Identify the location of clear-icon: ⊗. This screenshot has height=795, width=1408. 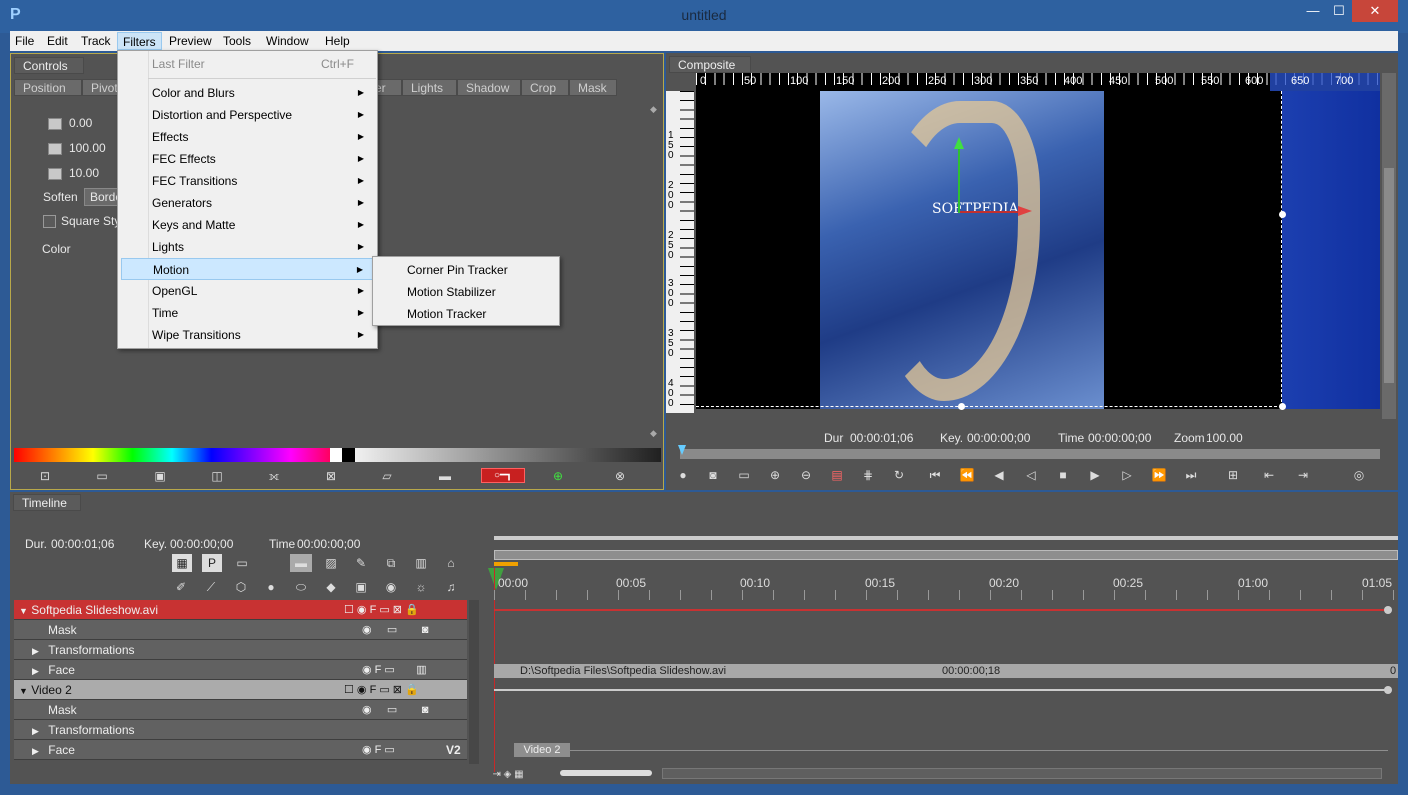
(620, 476).